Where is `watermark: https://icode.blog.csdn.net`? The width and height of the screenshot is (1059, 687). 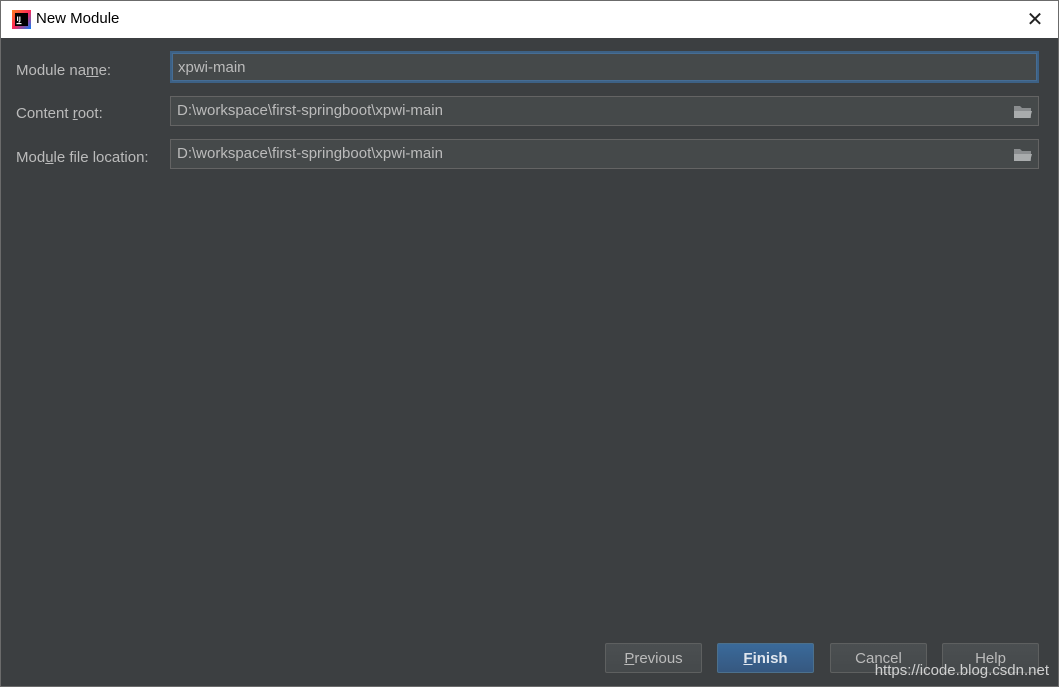 watermark: https://icode.blog.csdn.net is located at coordinates (961, 670).